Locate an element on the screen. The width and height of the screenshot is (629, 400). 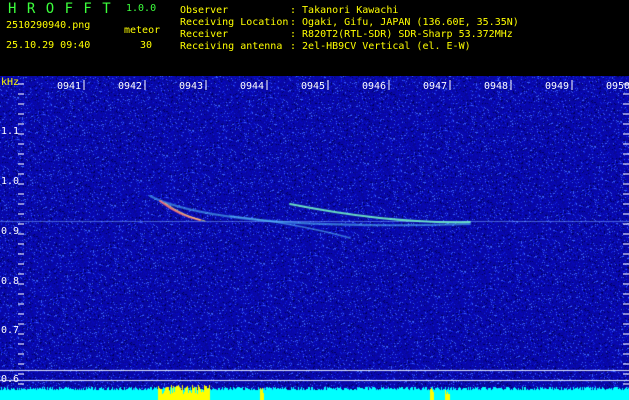
meteor-count: 30 is located at coordinates (146, 45).